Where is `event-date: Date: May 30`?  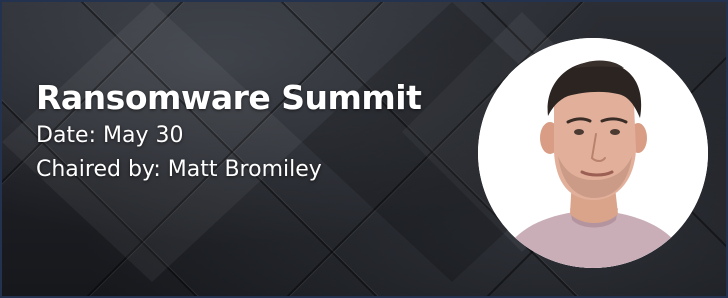 event-date: Date: May 30 is located at coordinates (110, 135).